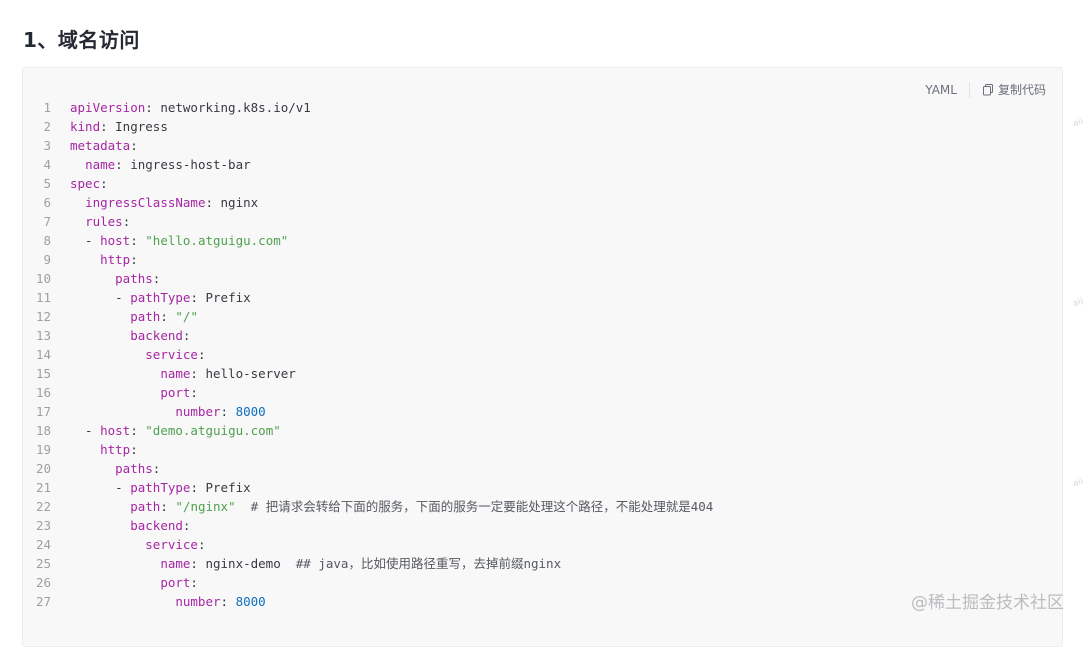 This screenshot has width=1084, height=647. What do you see at coordinates (115, 278) in the screenshot?
I see `code-text: paths:` at bounding box center [115, 278].